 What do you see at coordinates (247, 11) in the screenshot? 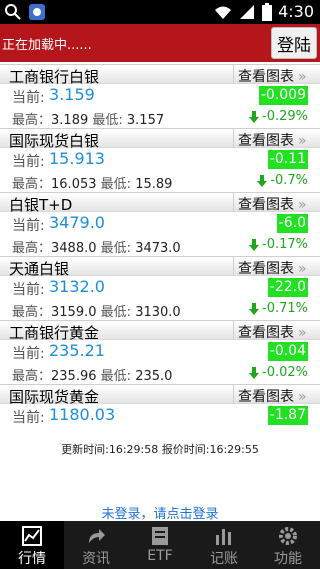
I see `signal-icon` at bounding box center [247, 11].